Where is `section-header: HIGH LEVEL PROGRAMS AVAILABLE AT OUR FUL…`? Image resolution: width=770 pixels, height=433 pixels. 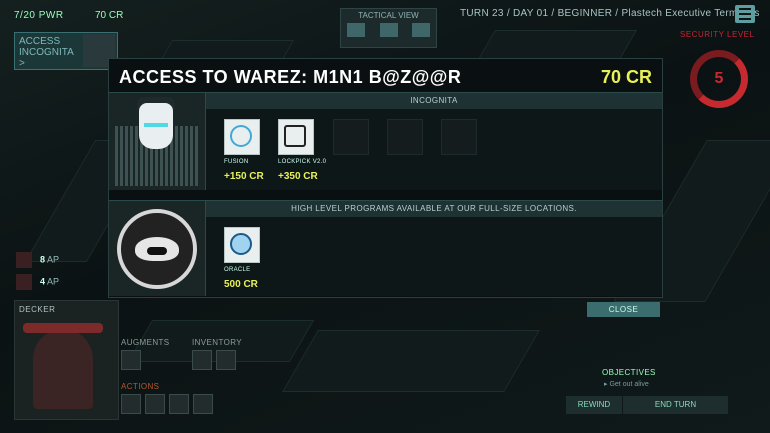
section-header: HIGH LEVEL PROGRAMS AVAILABLE AT OUR FUL… is located at coordinates (434, 209).